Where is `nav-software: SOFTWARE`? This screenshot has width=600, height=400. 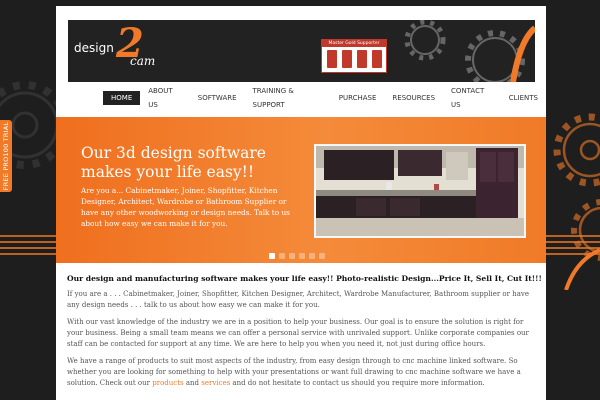
nav-software: SOFTWARE is located at coordinates (217, 98).